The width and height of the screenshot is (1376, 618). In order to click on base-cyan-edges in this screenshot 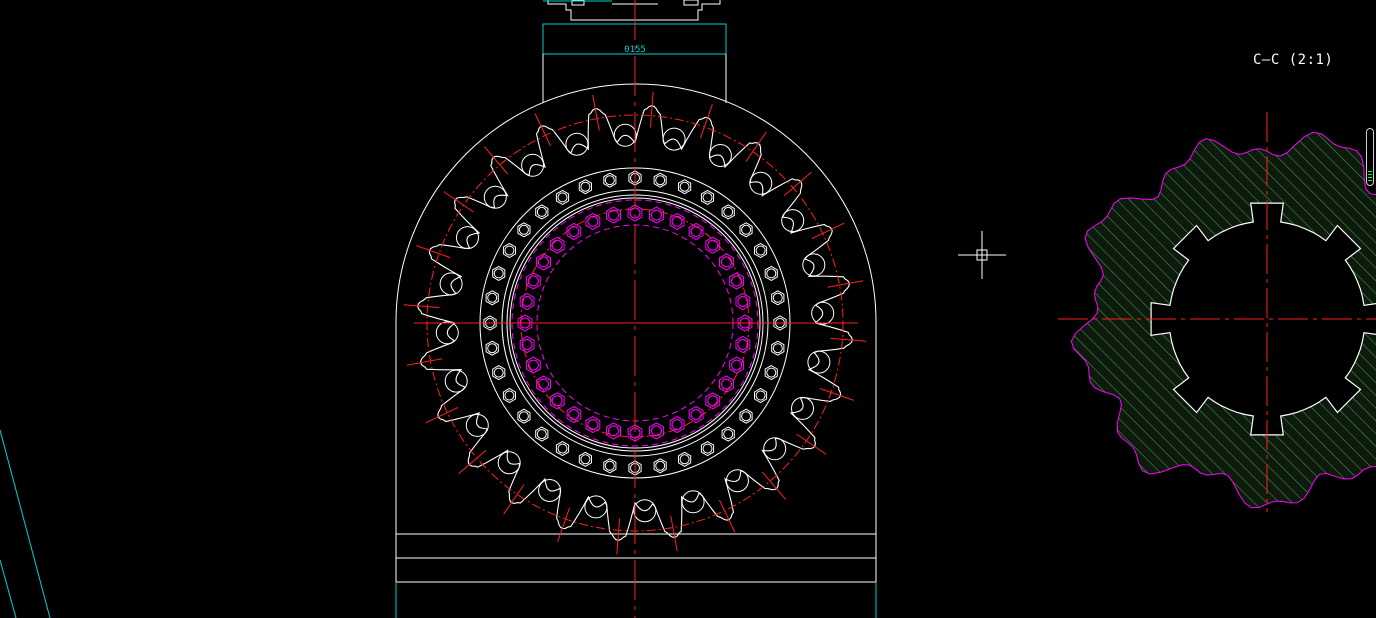, I will do `click(636, 600)`.